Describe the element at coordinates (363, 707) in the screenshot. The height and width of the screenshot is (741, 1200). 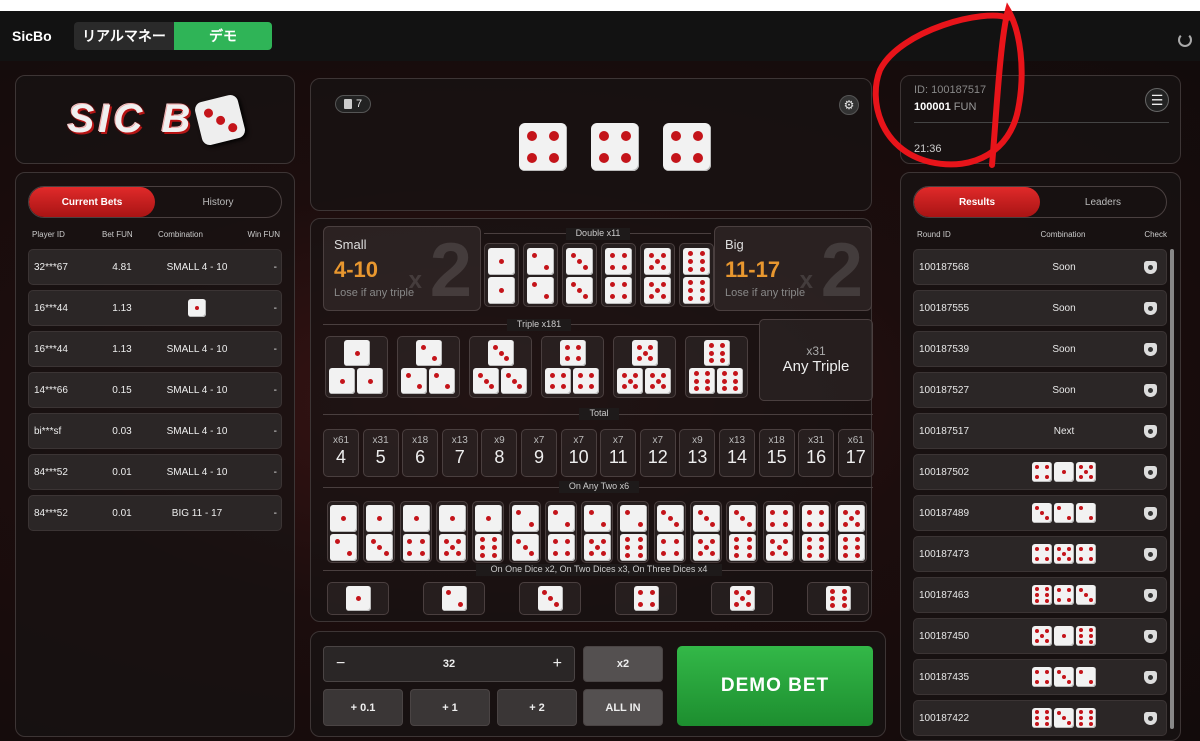
I see `add-0-1-button: + 0.1` at that location.